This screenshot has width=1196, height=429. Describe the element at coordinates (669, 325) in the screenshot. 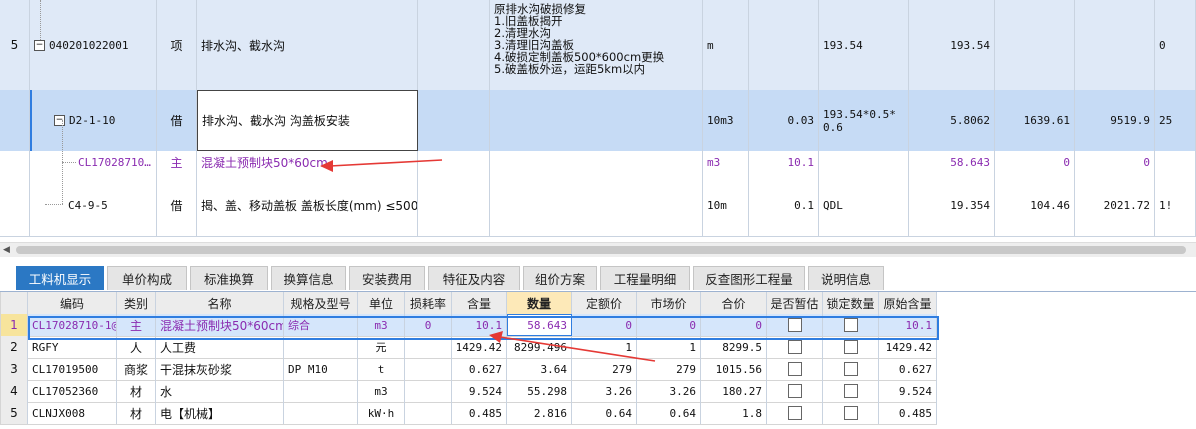

I see `cell-market: 0` at that location.